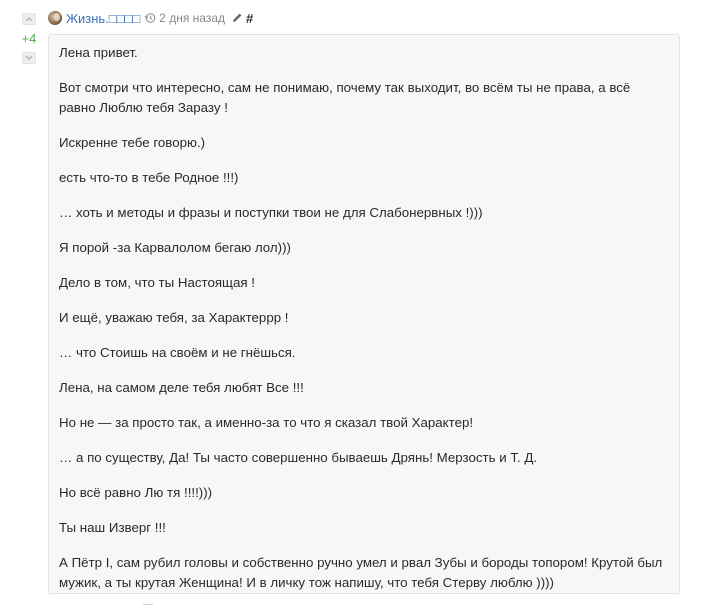 This screenshot has height=608, width=707. I want to click on history-icon, so click(150, 18).